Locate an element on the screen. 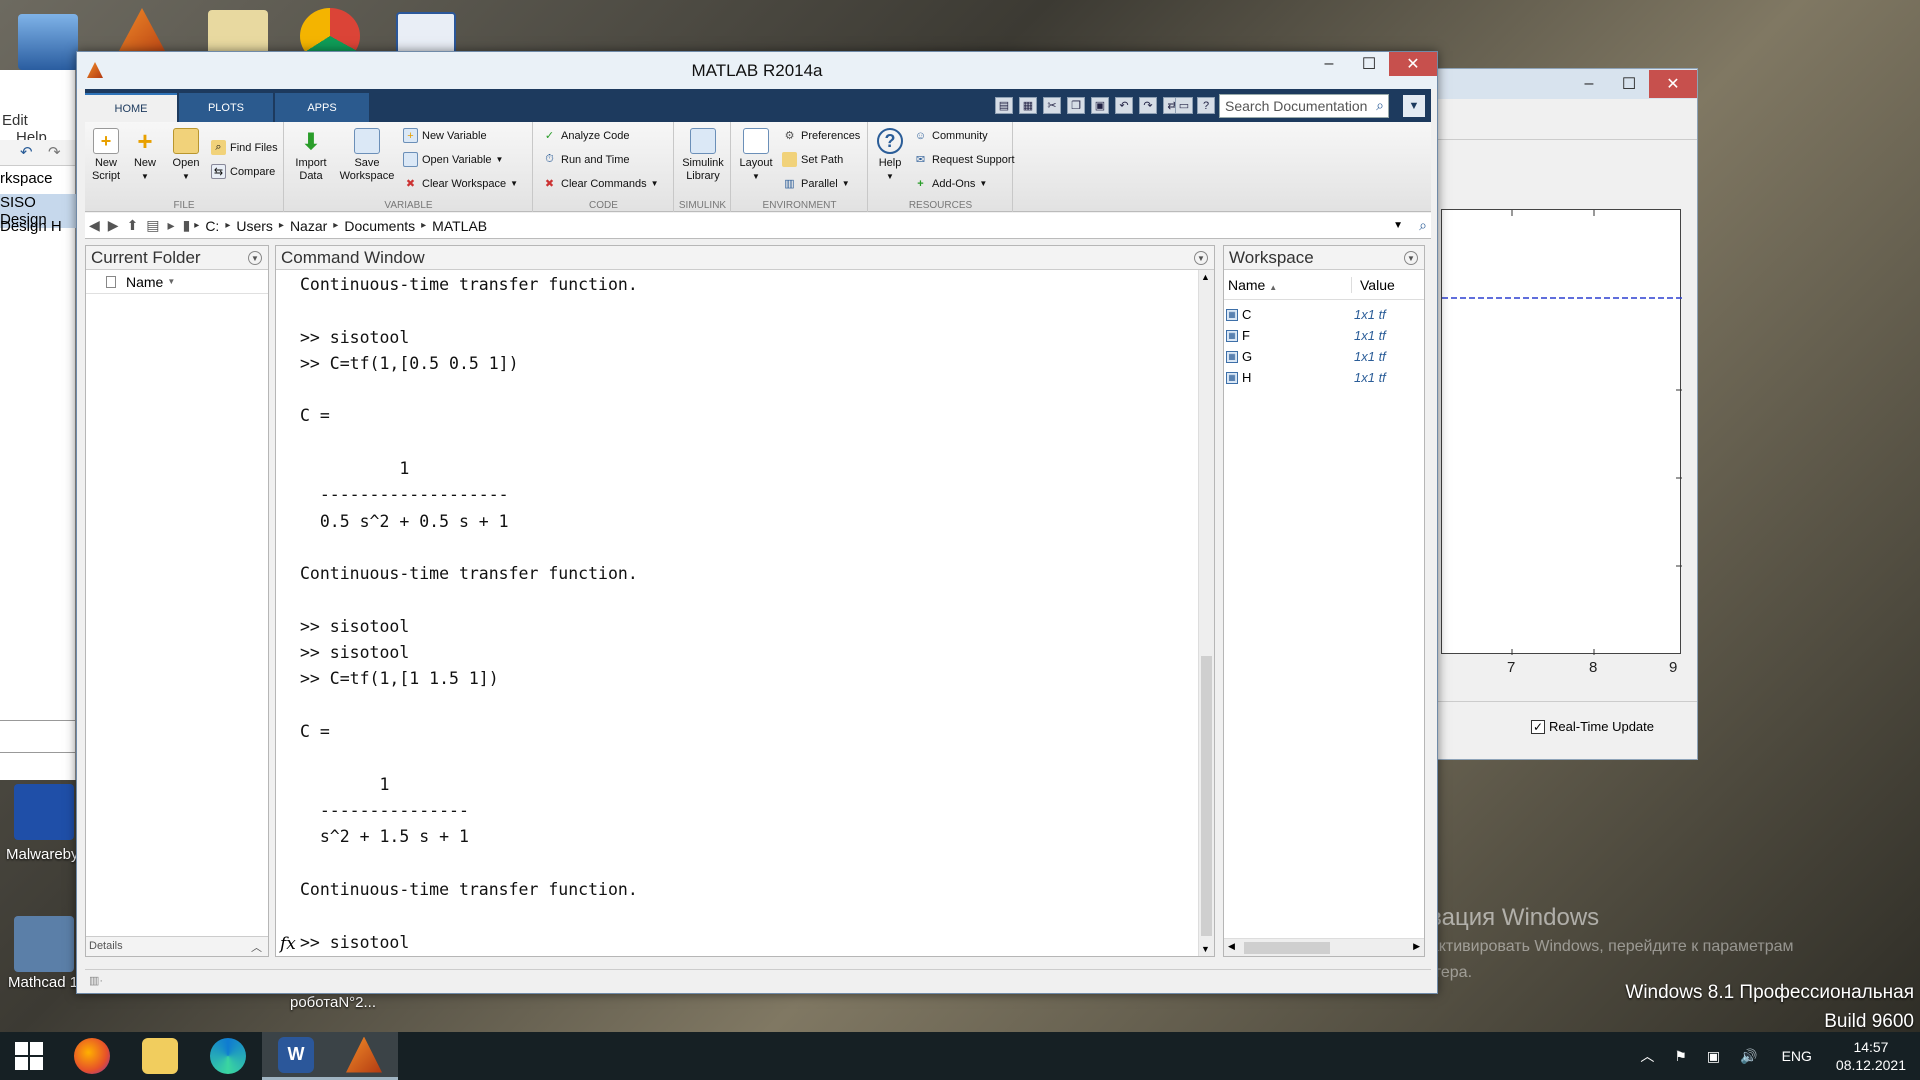 This screenshot has width=1920, height=1080. current-folder-column-header: Name ▼ is located at coordinates (177, 282).